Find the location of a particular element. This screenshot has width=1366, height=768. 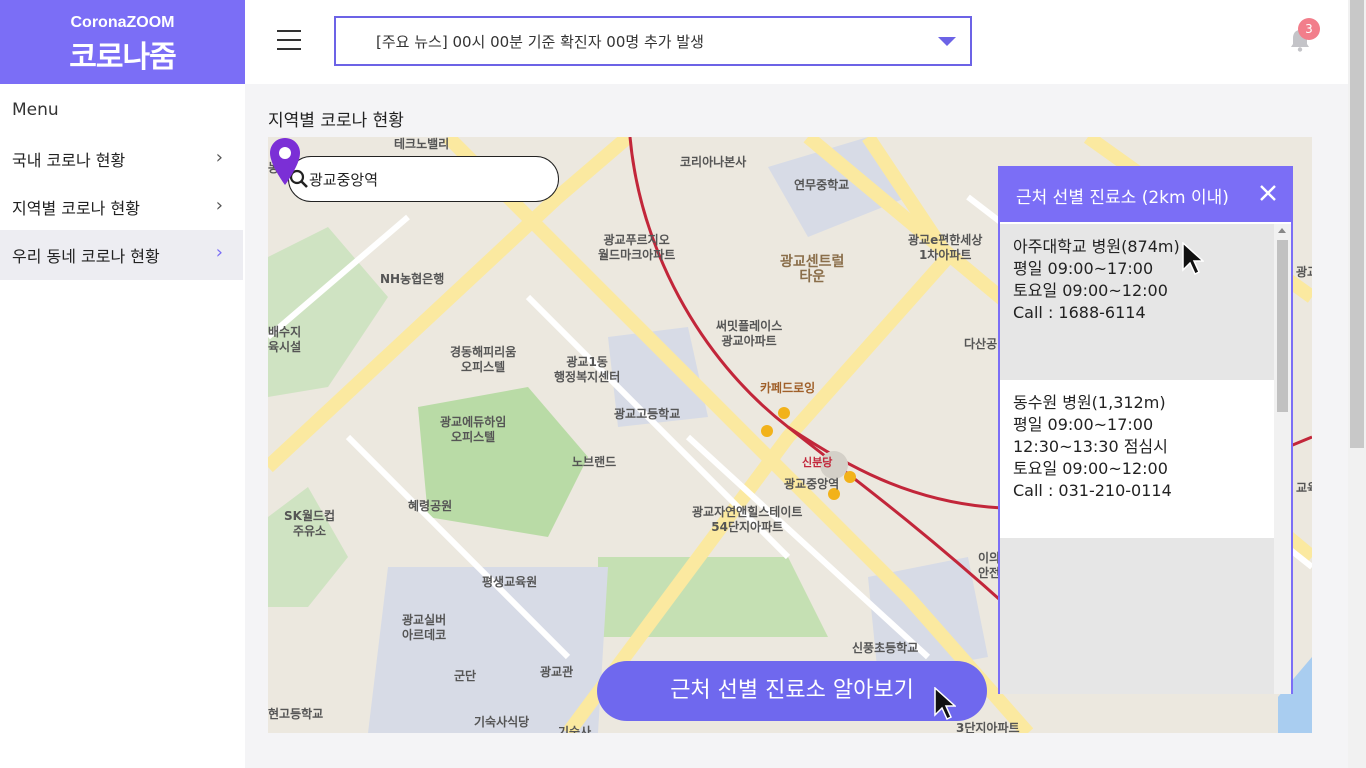

clinic-info: Call : 031-210-0114 is located at coordinates (1092, 490).